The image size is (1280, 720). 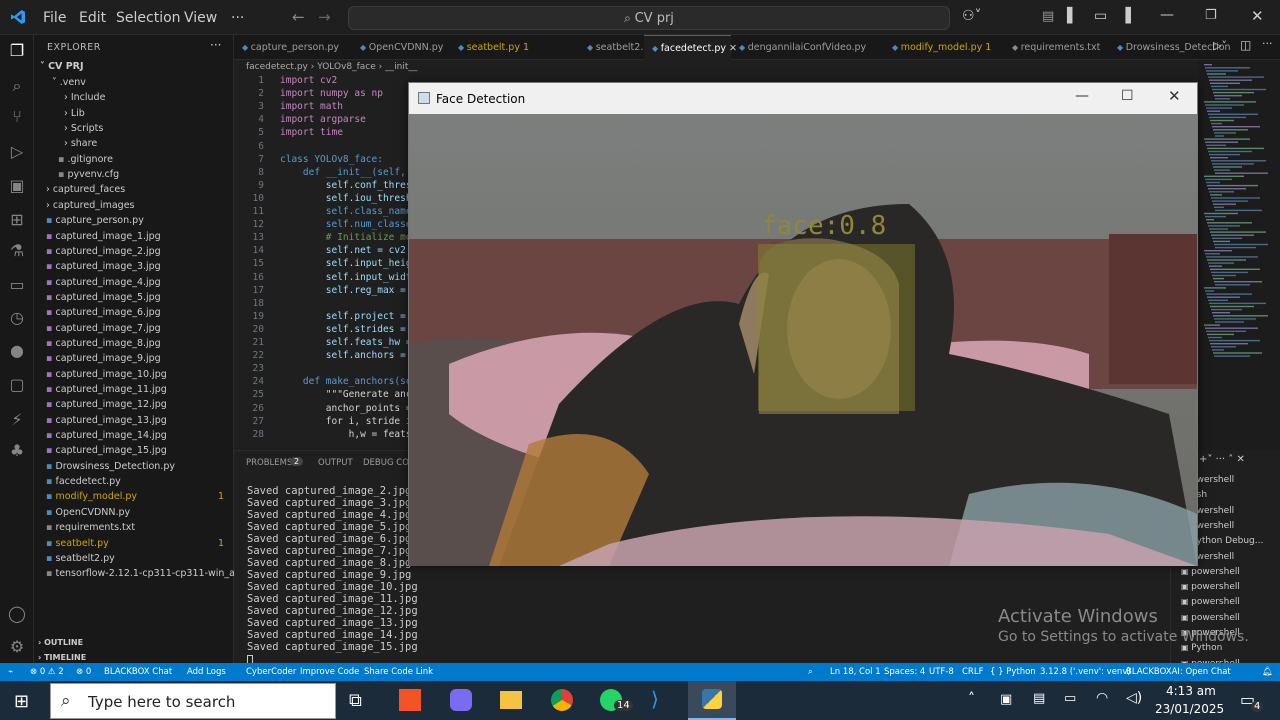 What do you see at coordinates (69, 82) in the screenshot?
I see `tree-item: ˅ .venv` at bounding box center [69, 82].